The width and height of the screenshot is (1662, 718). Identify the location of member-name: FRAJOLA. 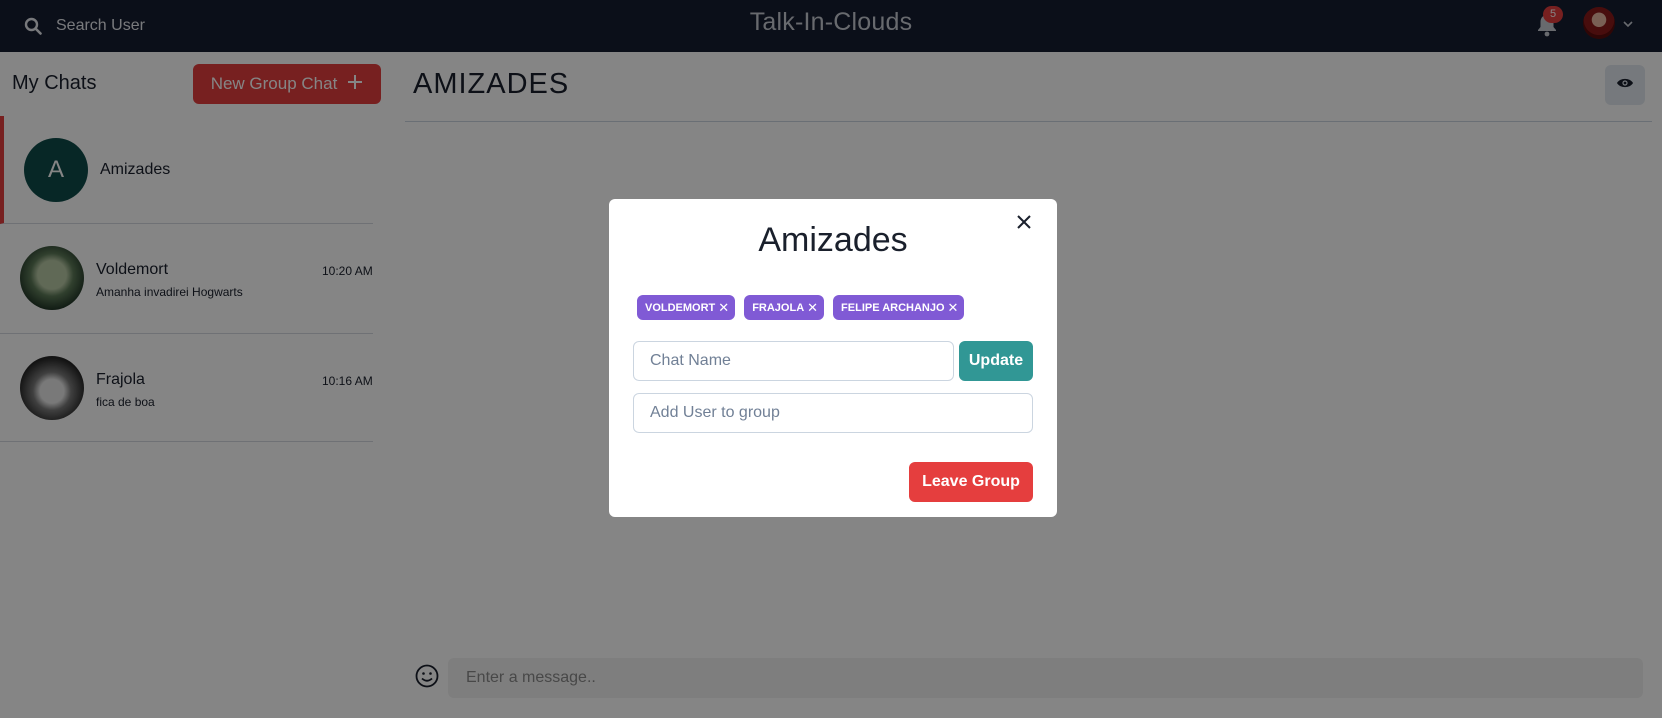
(778, 307).